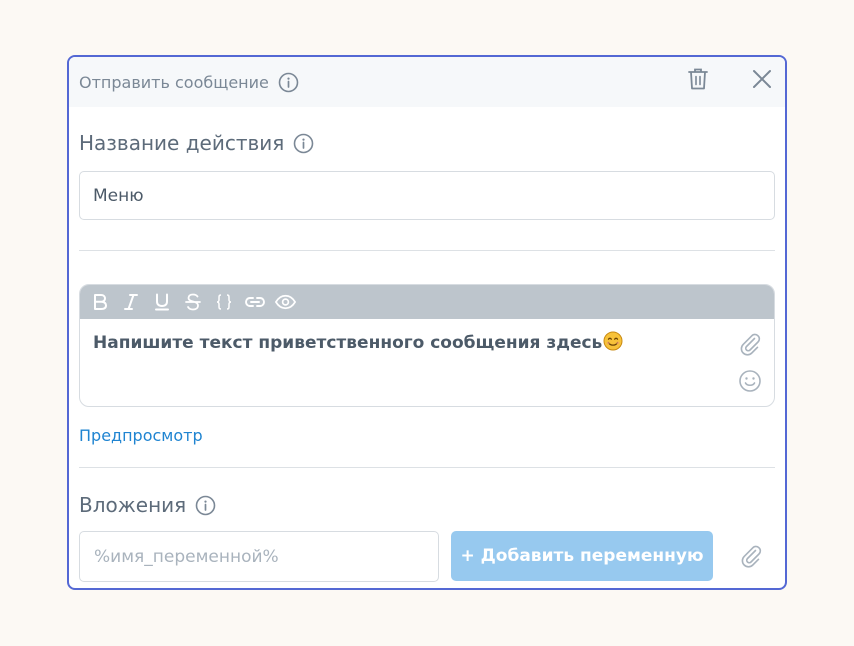 Image resolution: width=854 pixels, height=646 pixels. I want to click on close-button, so click(762, 81).